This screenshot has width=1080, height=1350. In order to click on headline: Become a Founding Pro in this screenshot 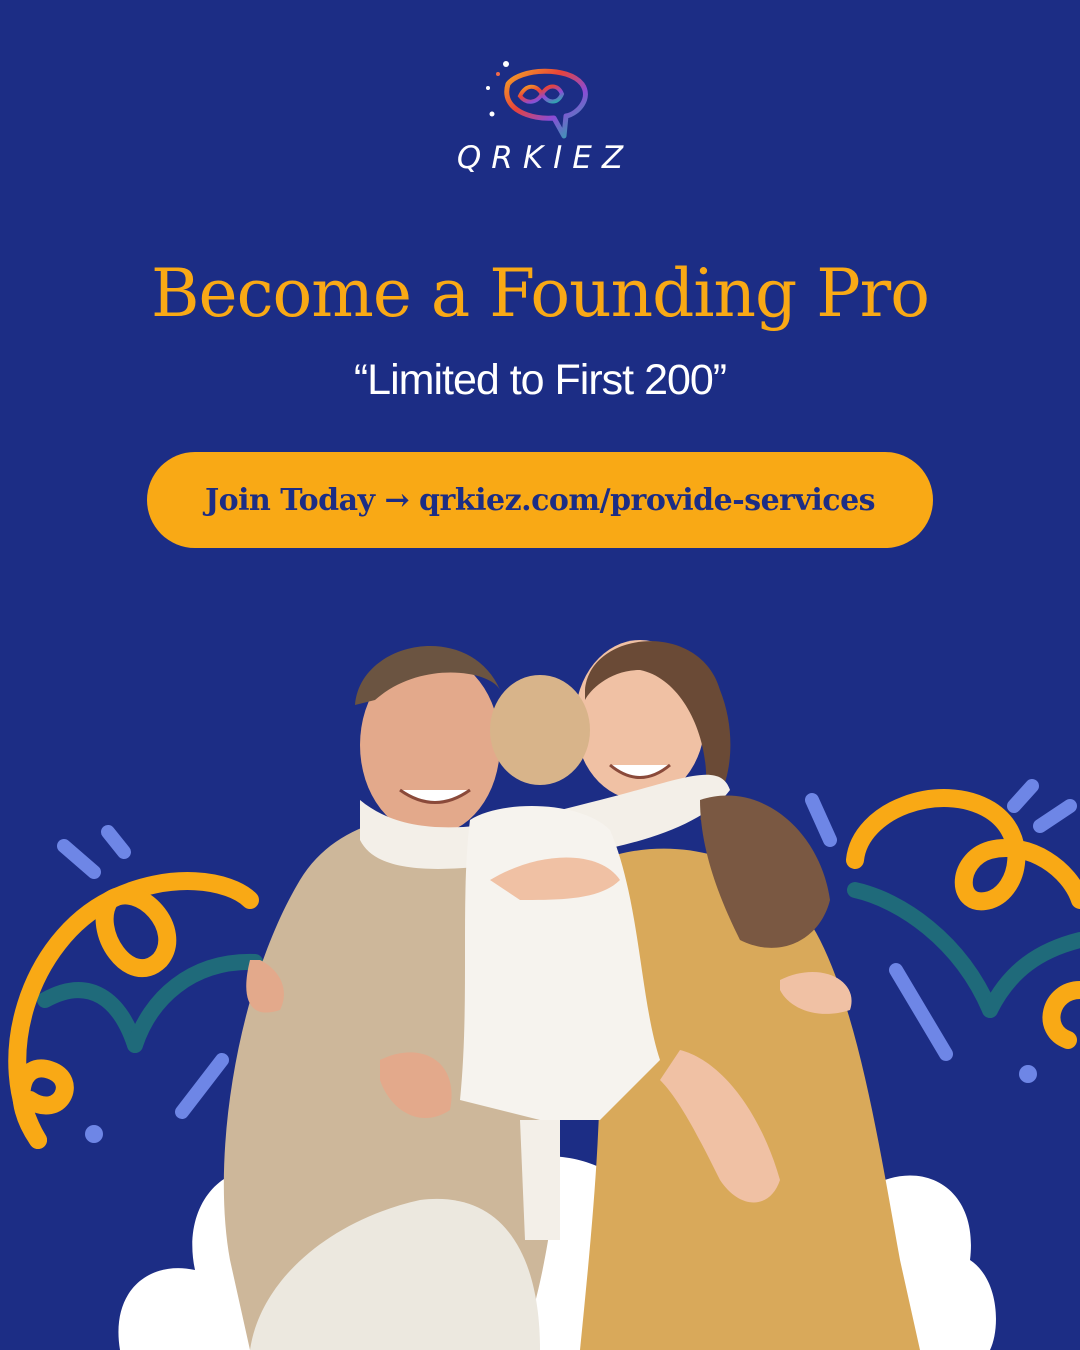, I will do `click(540, 293)`.